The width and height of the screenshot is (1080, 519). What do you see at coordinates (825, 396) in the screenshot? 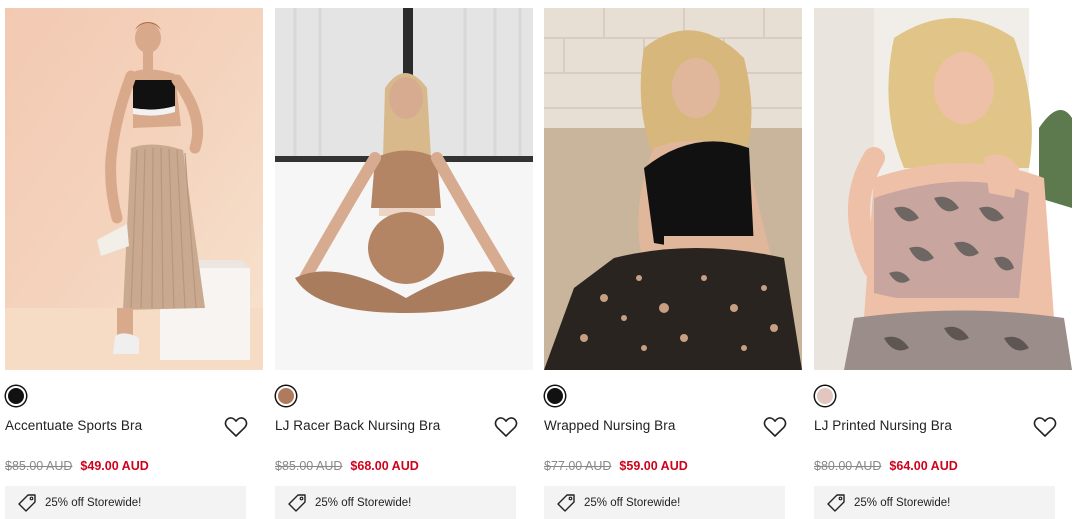
I see `color-swatch-pink` at bounding box center [825, 396].